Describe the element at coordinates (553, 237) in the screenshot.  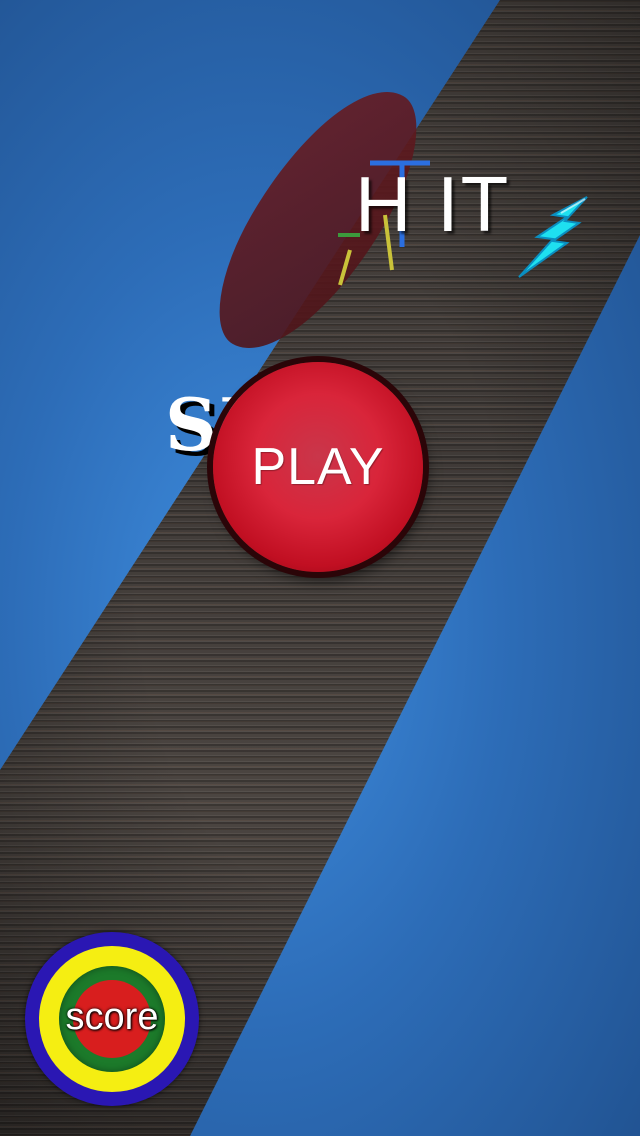
I see `lightning-bolt-icon` at that location.